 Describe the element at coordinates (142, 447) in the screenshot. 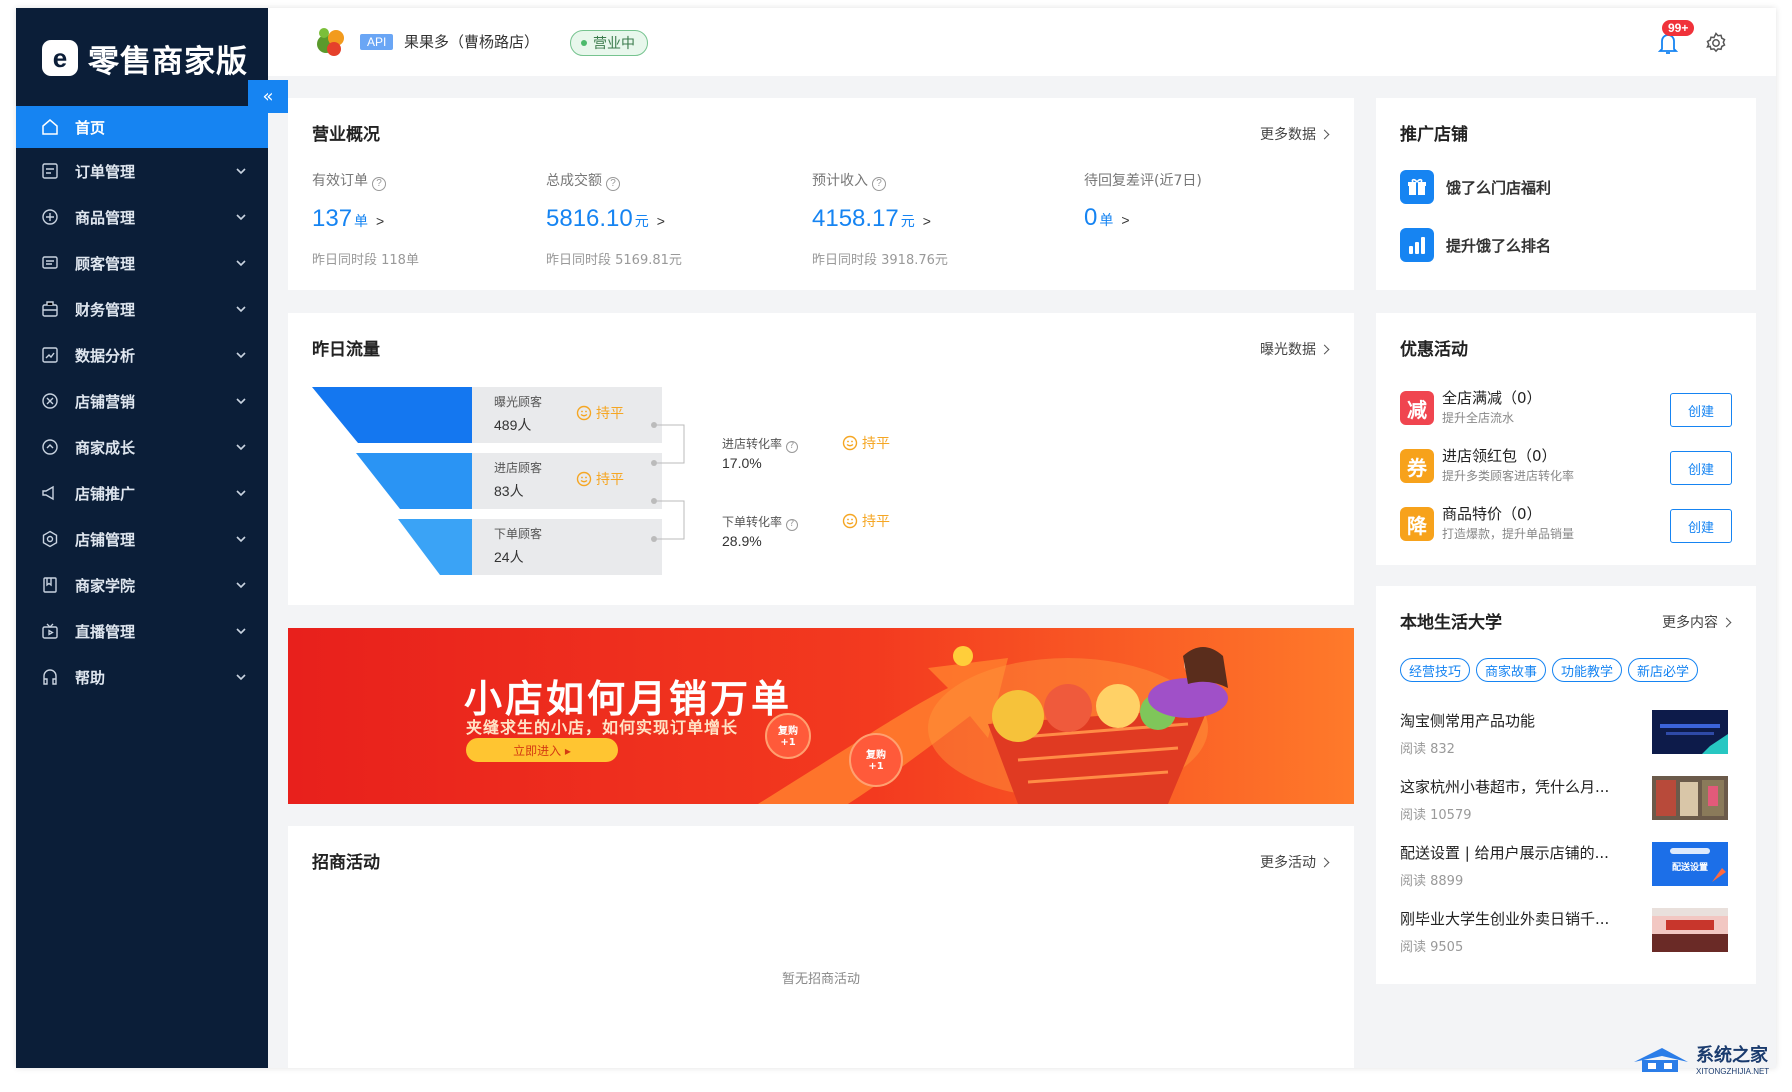

I see `sidebar-item-growth: 商家成长` at that location.